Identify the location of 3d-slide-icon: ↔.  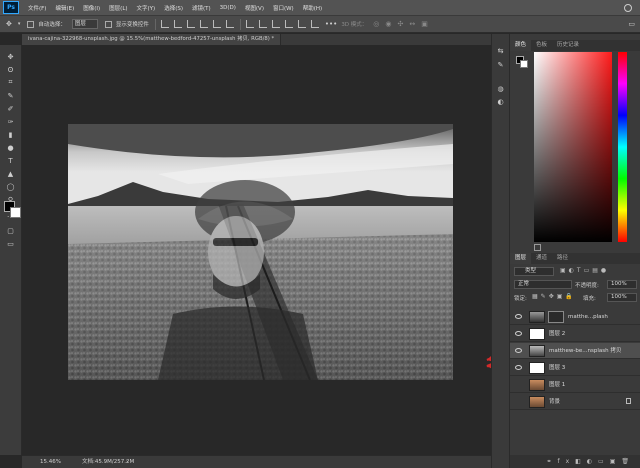
(412, 24).